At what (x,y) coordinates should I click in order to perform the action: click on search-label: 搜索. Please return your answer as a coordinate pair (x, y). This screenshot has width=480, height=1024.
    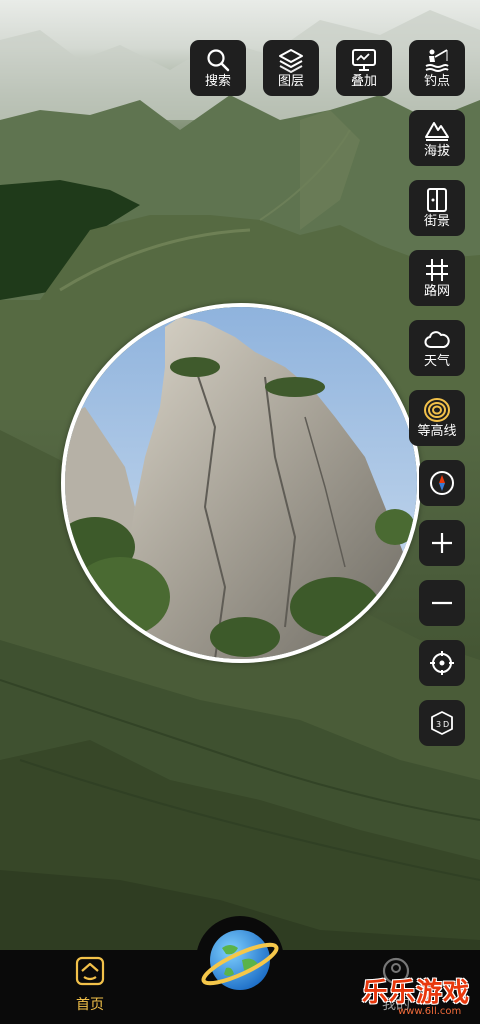
    Looking at the image, I should click on (217, 81).